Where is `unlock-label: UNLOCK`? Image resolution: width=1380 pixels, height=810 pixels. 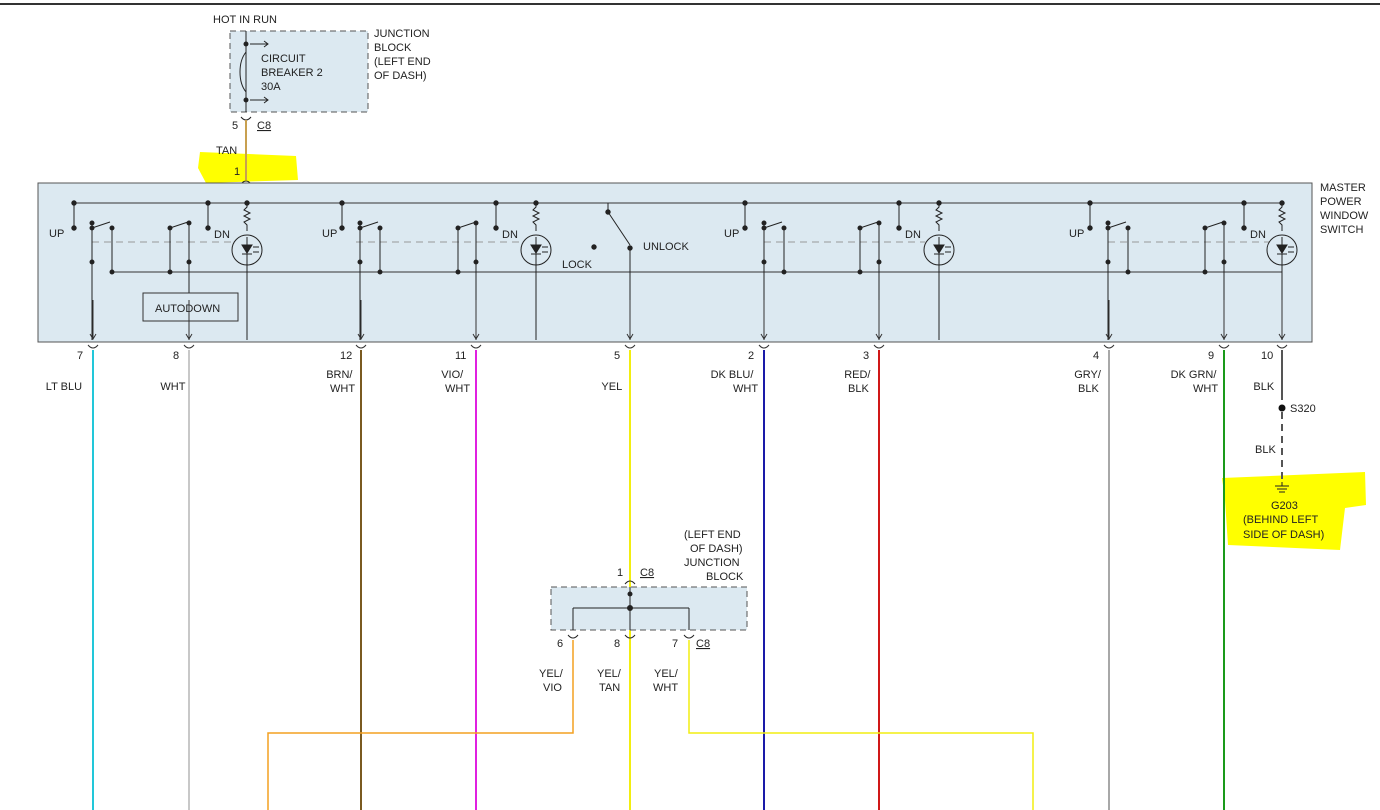 unlock-label: UNLOCK is located at coordinates (666, 247).